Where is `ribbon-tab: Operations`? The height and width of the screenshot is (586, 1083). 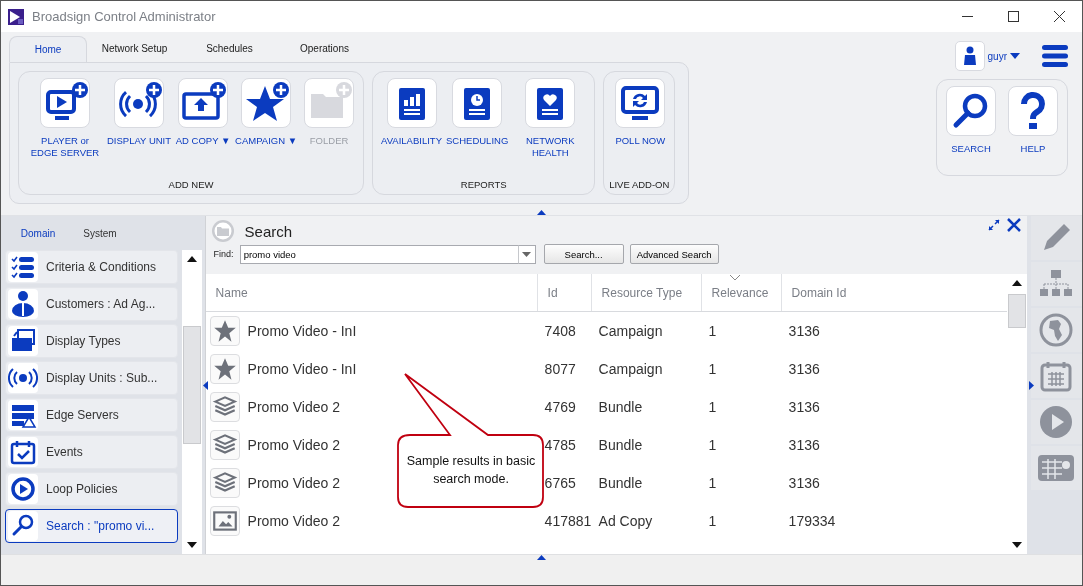
ribbon-tab: Operations is located at coordinates (324, 52).